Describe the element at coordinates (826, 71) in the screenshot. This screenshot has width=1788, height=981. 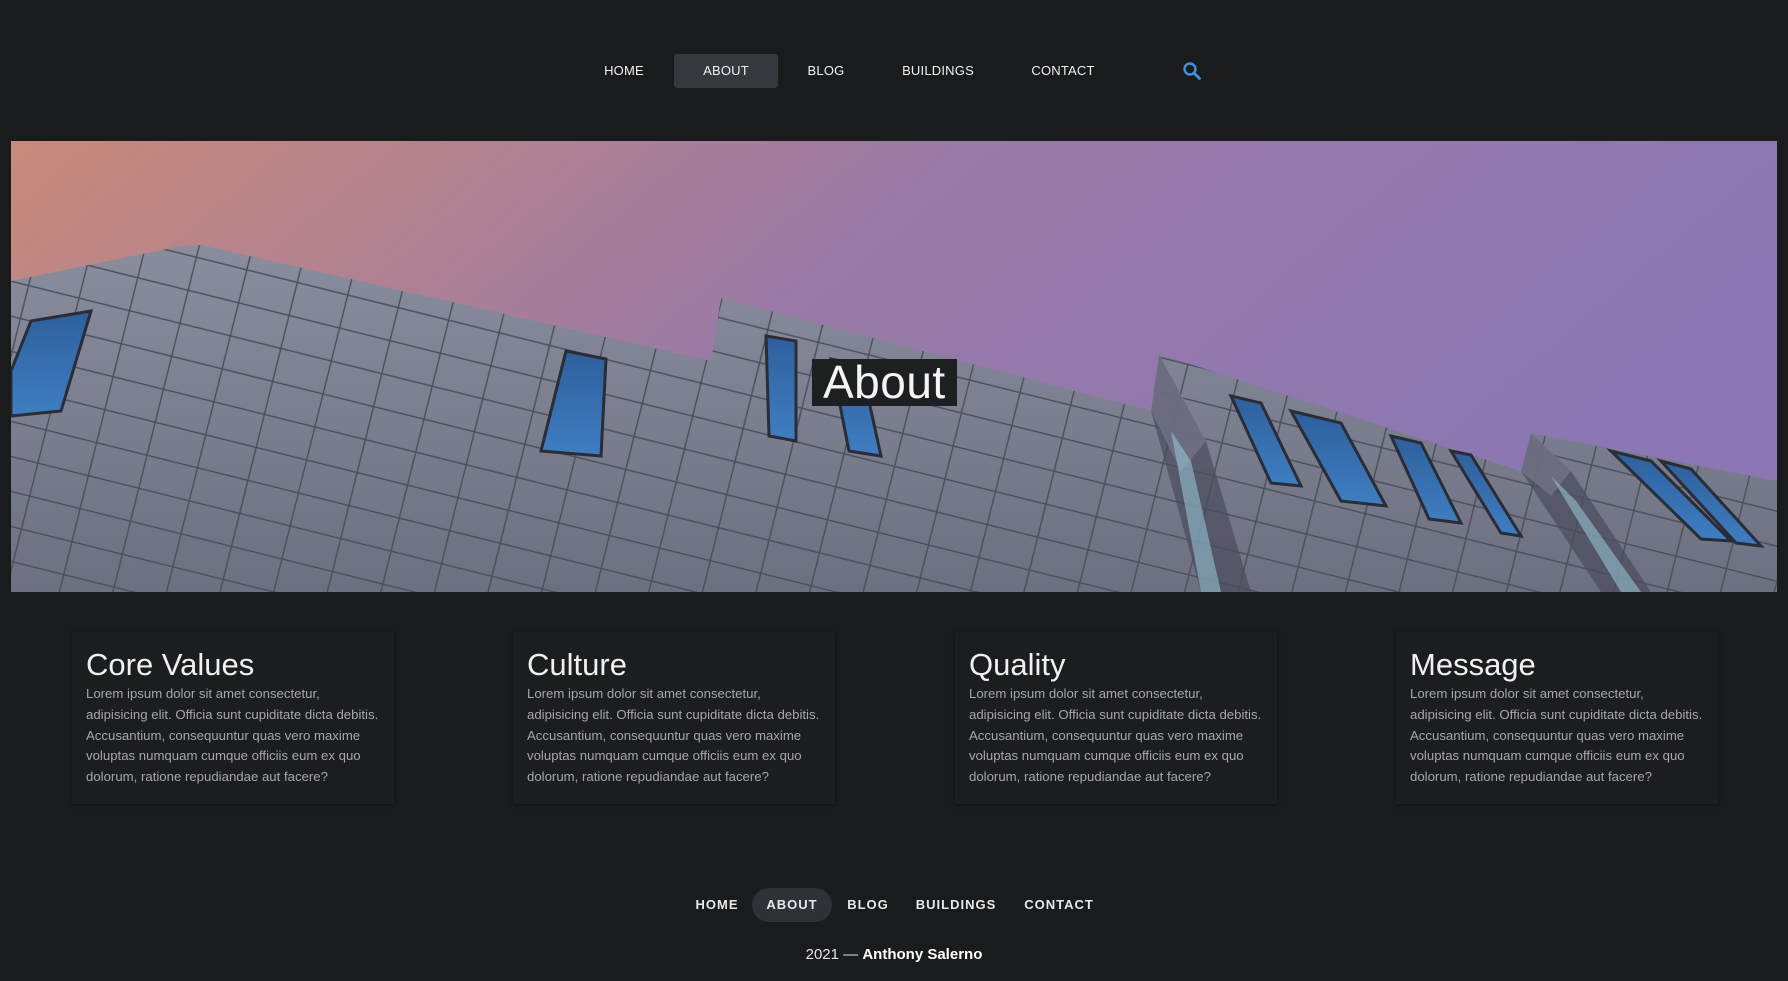
I see `nav-blog: BLOG` at that location.